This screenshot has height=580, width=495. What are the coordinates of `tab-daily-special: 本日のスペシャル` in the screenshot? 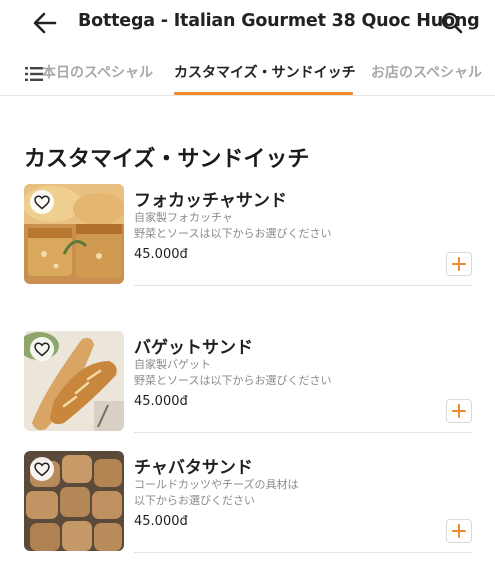 It's located at (100, 72).